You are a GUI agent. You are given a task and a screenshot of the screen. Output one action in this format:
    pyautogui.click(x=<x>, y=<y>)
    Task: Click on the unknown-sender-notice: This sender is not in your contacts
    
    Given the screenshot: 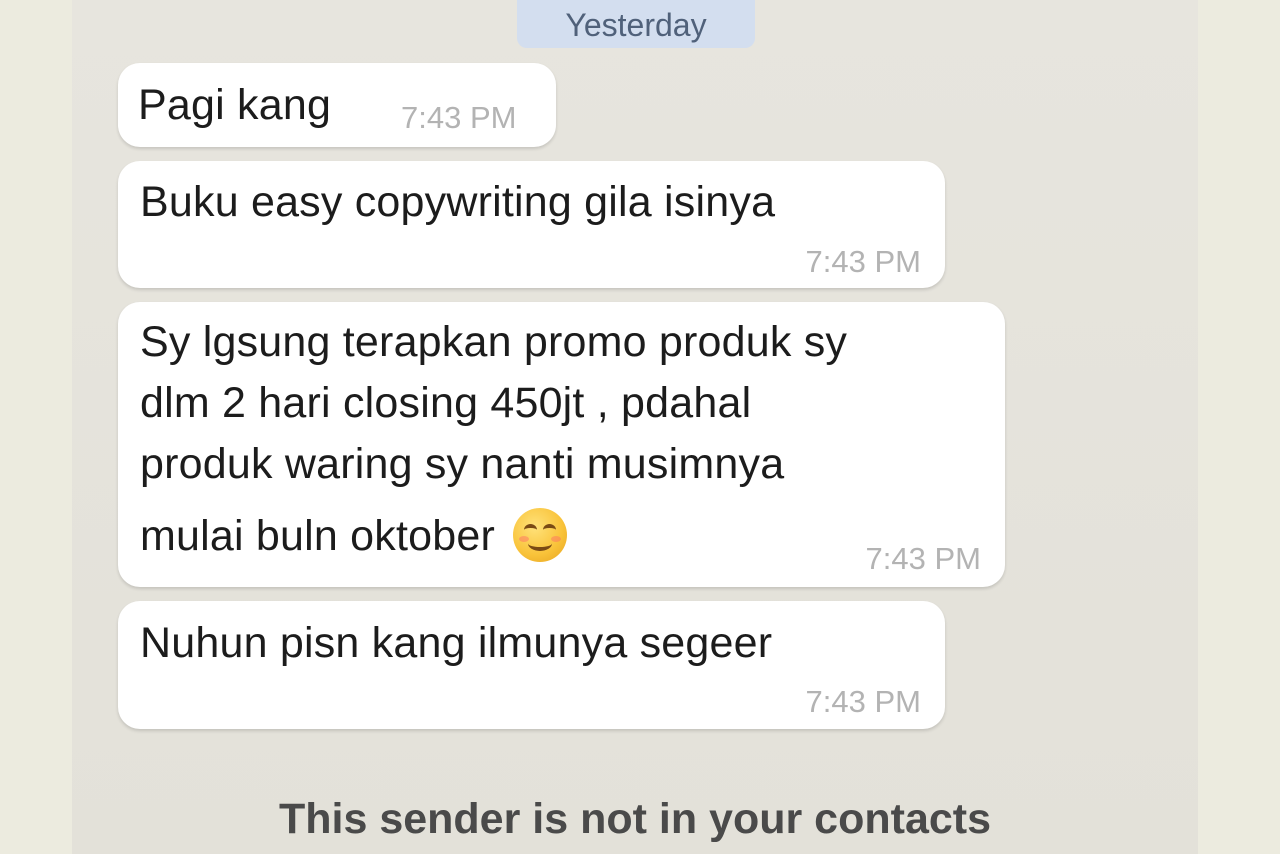 What is the action you would take?
    pyautogui.click(x=635, y=819)
    